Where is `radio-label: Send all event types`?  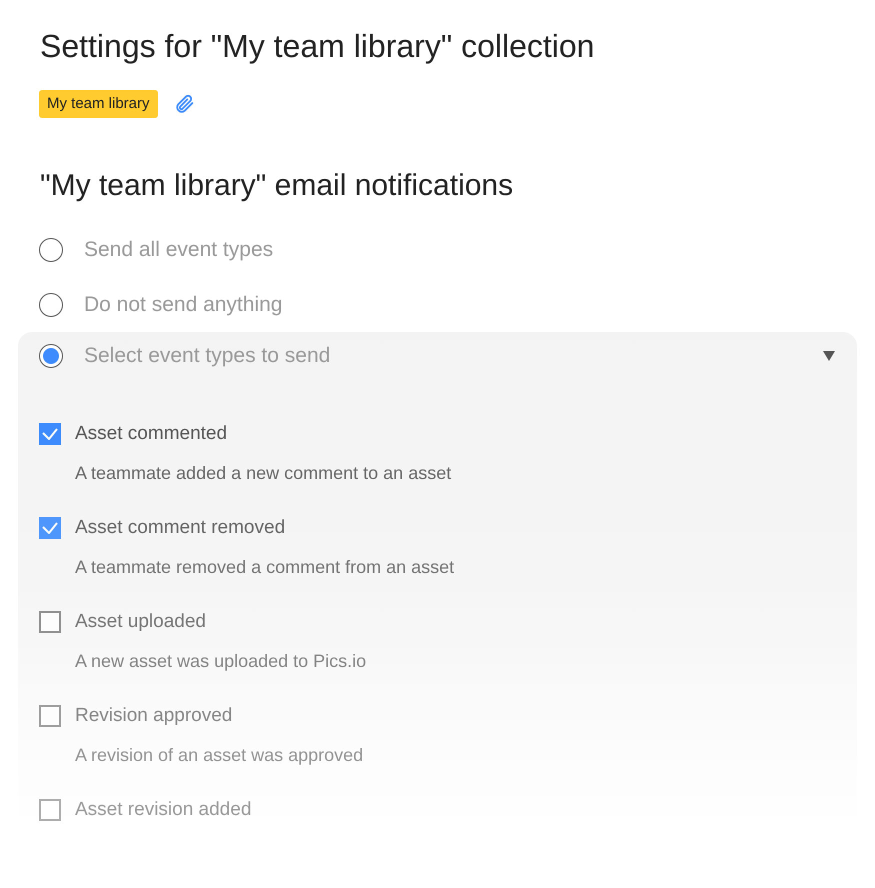
radio-label: Send all event types is located at coordinates (179, 250).